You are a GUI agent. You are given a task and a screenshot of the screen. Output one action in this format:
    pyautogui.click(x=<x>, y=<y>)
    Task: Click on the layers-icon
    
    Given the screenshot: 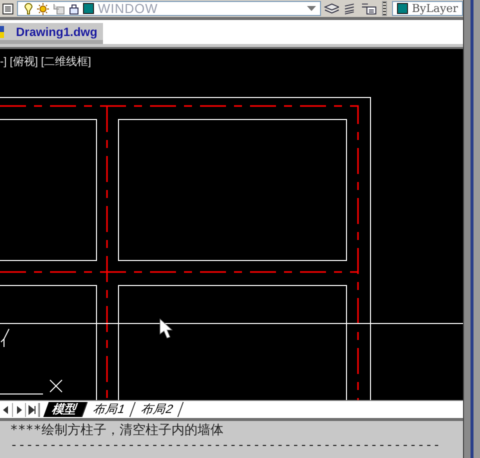 What is the action you would take?
    pyautogui.click(x=332, y=8)
    